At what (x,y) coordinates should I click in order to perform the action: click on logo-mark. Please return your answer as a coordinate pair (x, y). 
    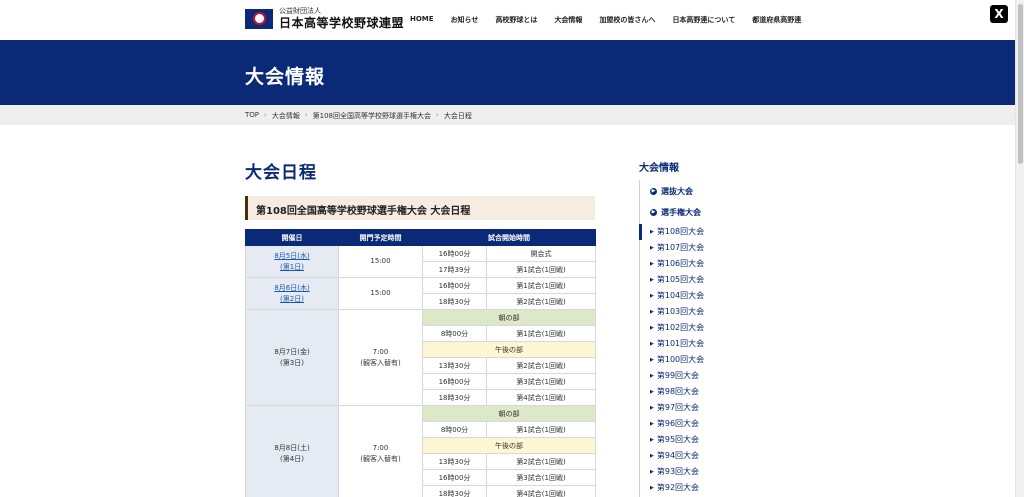
    Looking at the image, I should click on (259, 18).